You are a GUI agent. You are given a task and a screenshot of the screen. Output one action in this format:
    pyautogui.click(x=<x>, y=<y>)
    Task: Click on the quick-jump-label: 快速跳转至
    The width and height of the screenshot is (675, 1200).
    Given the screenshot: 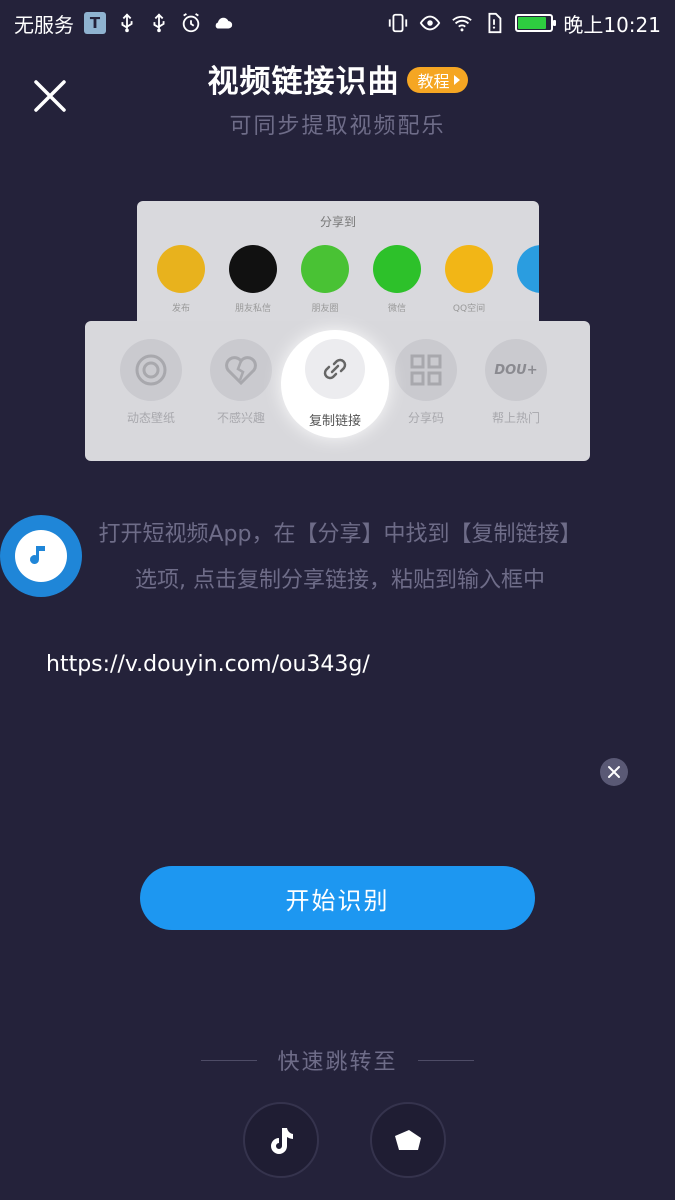 What is the action you would take?
    pyautogui.click(x=337, y=1062)
    